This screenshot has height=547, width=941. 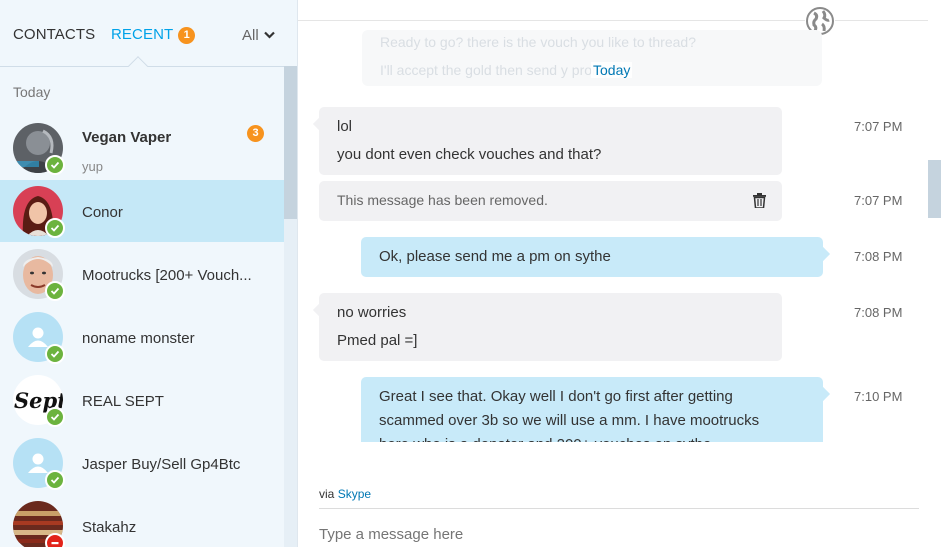 What do you see at coordinates (142, 521) in the screenshot?
I see `contact-item-stakahz: Stakahz` at bounding box center [142, 521].